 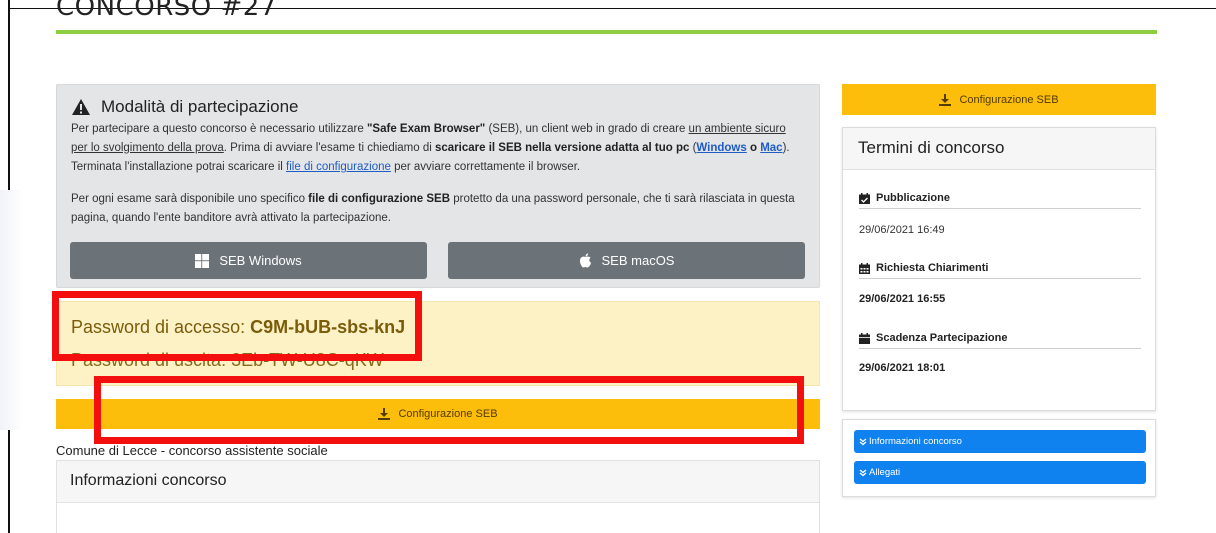 I want to click on seb-windows-button: SEB Windows, so click(x=248, y=260).